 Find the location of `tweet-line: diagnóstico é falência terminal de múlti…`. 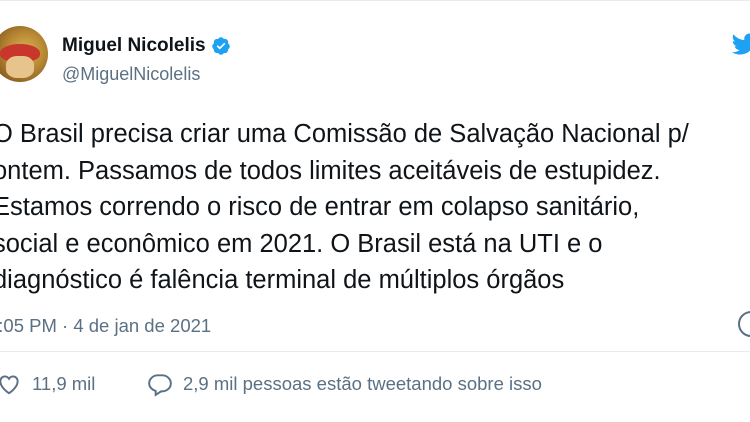

tweet-line: diagnóstico é falência terminal de múlti… is located at coordinates (282, 280).